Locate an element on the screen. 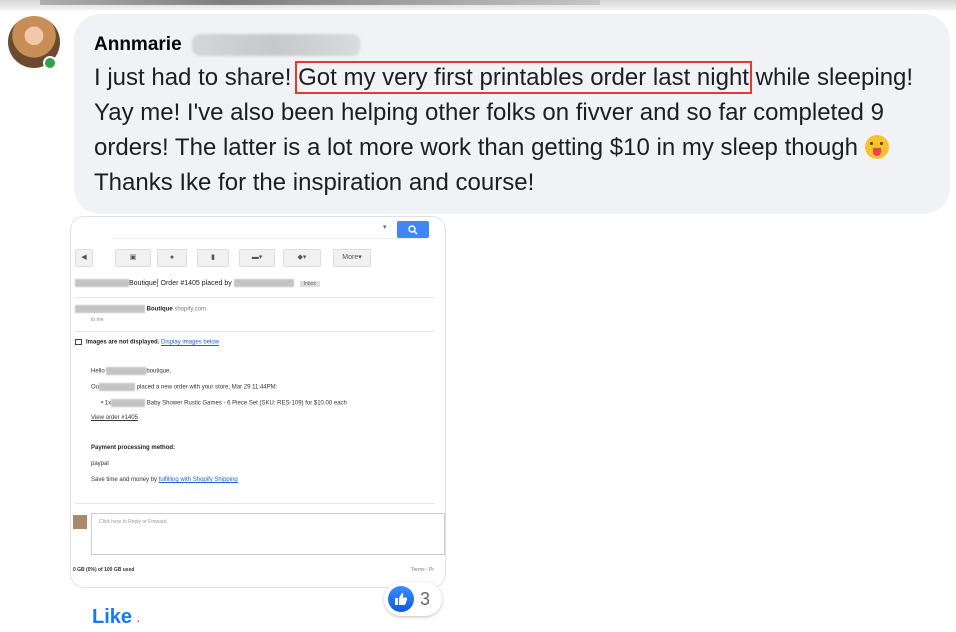 This screenshot has width=956, height=632. email-toolbar: ◀ ▣ ● ▮ ▬▾ ◆▾ More▾ is located at coordinates (257, 259).